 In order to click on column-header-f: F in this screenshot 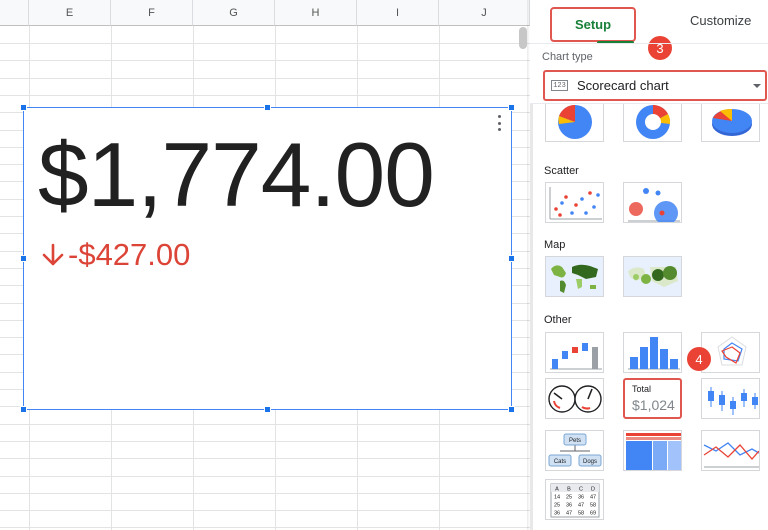, I will do `click(152, 13)`.